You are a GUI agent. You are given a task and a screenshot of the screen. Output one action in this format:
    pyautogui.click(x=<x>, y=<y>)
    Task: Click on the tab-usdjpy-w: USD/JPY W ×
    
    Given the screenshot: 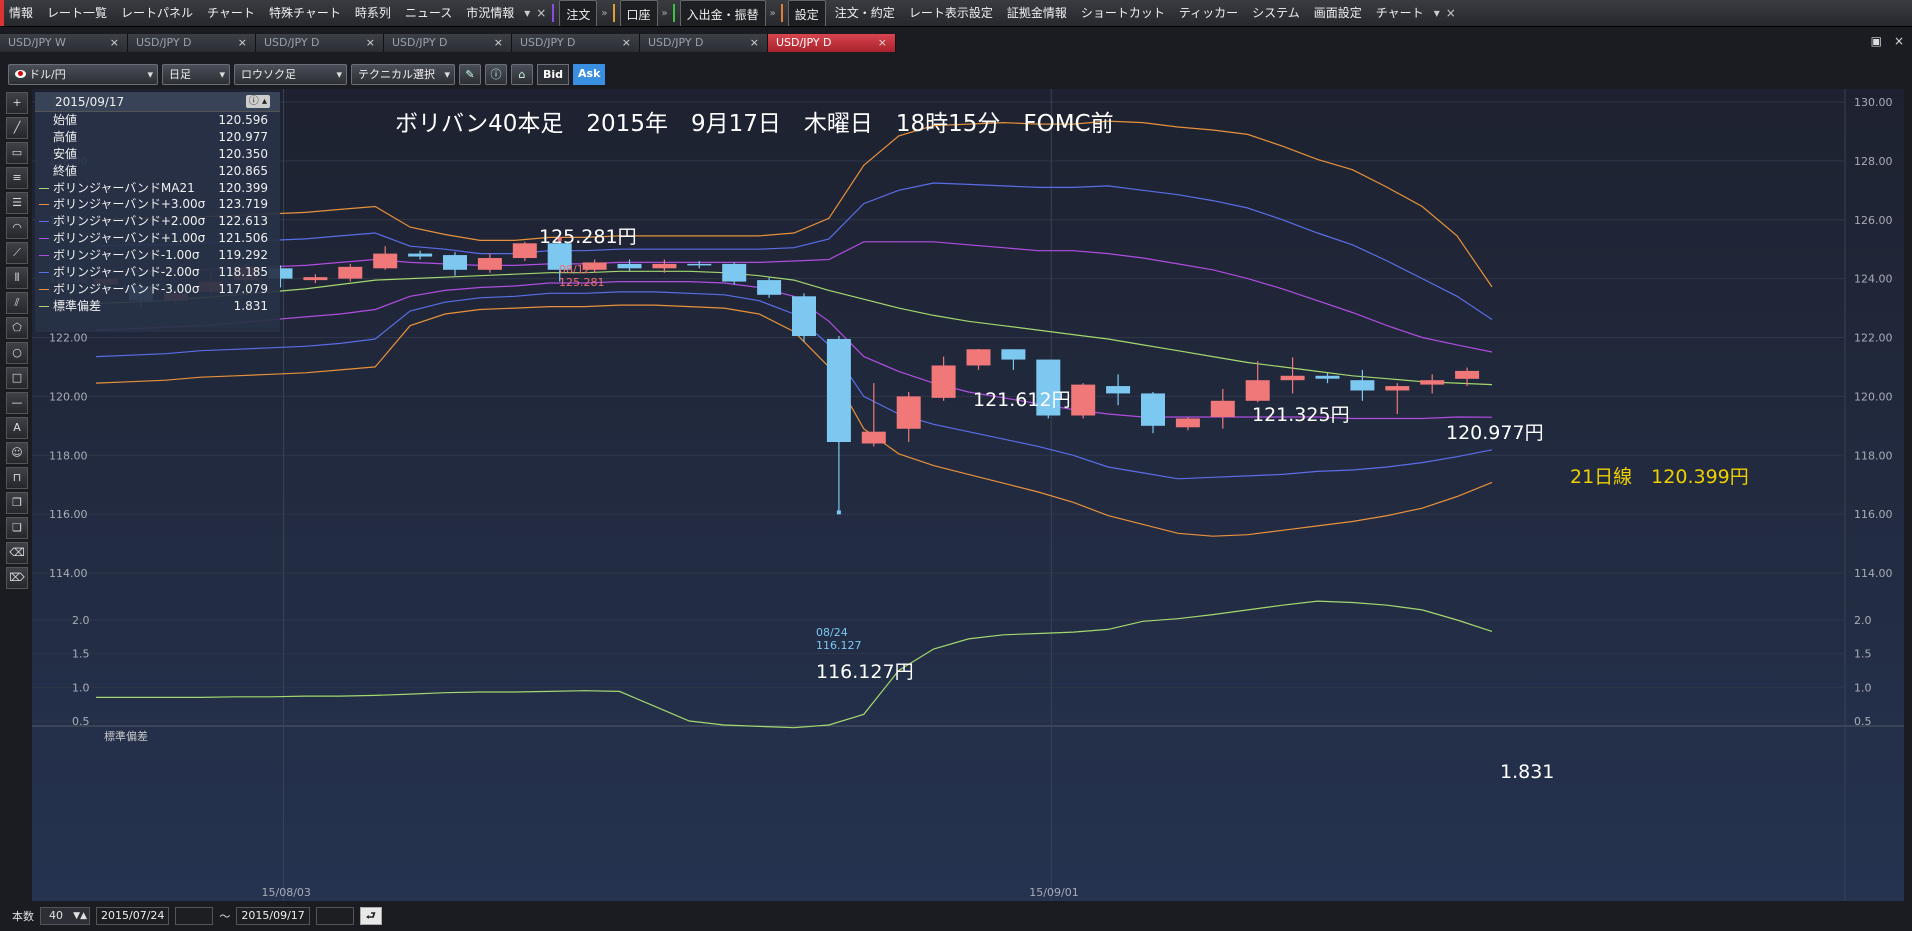 What is the action you would take?
    pyautogui.click(x=64, y=43)
    